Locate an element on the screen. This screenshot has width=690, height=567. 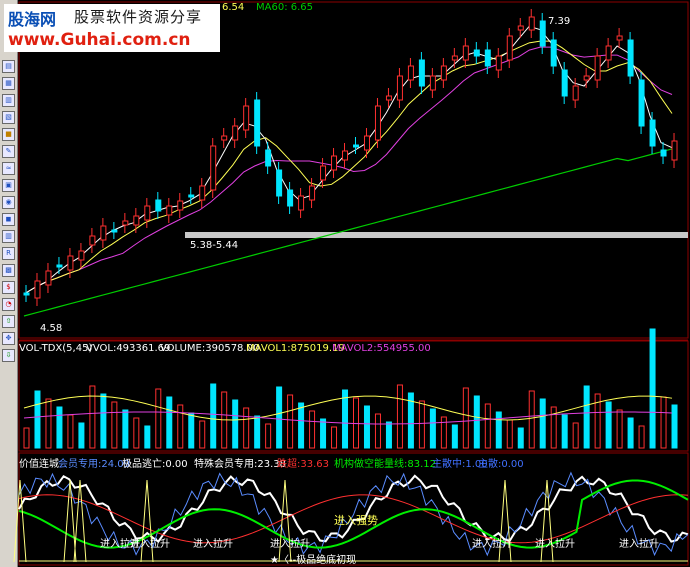
logo-url: www.Guhai.com.cn is located at coordinates (99, 40).